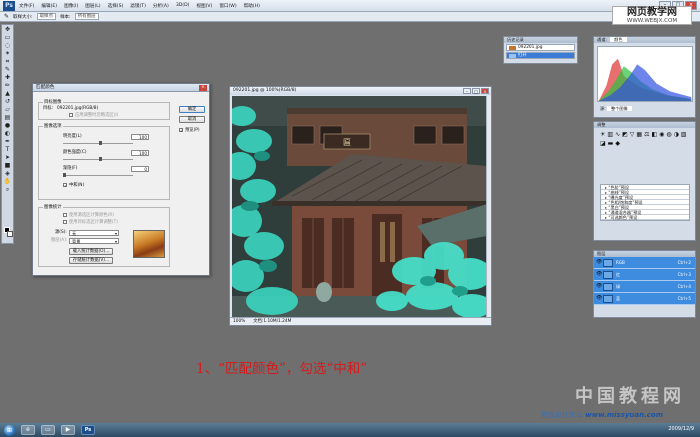 This screenshot has width=700, height=437. Describe the element at coordinates (618, 39) in the screenshot. I see `histogram-channel-value: 颜色` at that location.